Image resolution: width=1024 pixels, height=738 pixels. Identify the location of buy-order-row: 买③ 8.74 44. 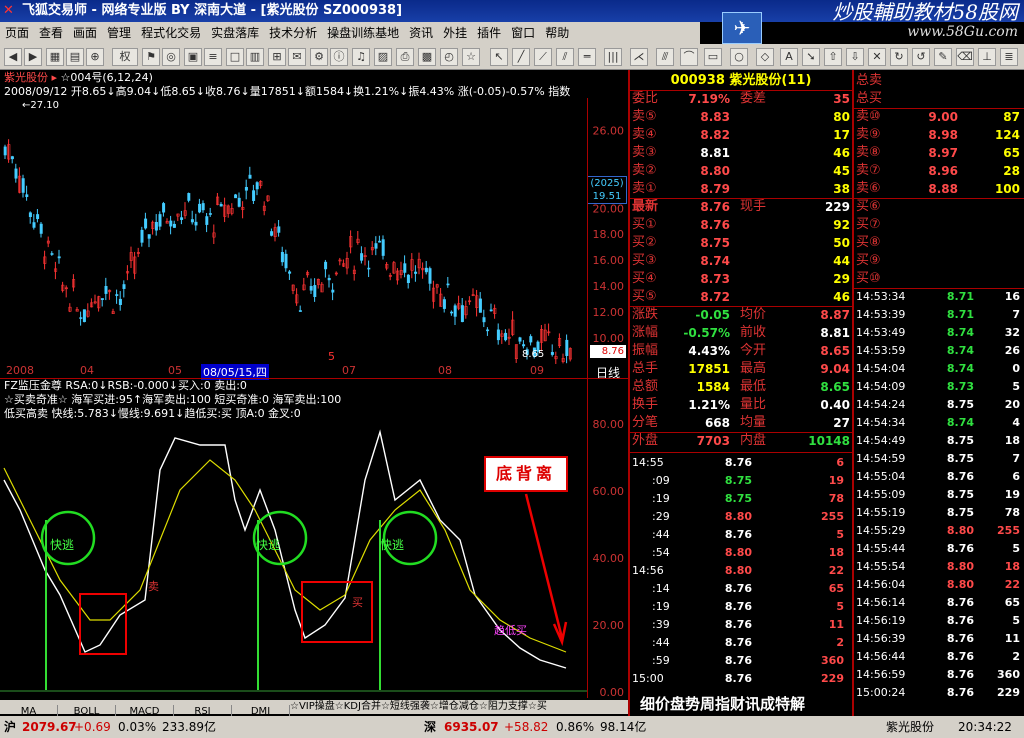
(741, 261).